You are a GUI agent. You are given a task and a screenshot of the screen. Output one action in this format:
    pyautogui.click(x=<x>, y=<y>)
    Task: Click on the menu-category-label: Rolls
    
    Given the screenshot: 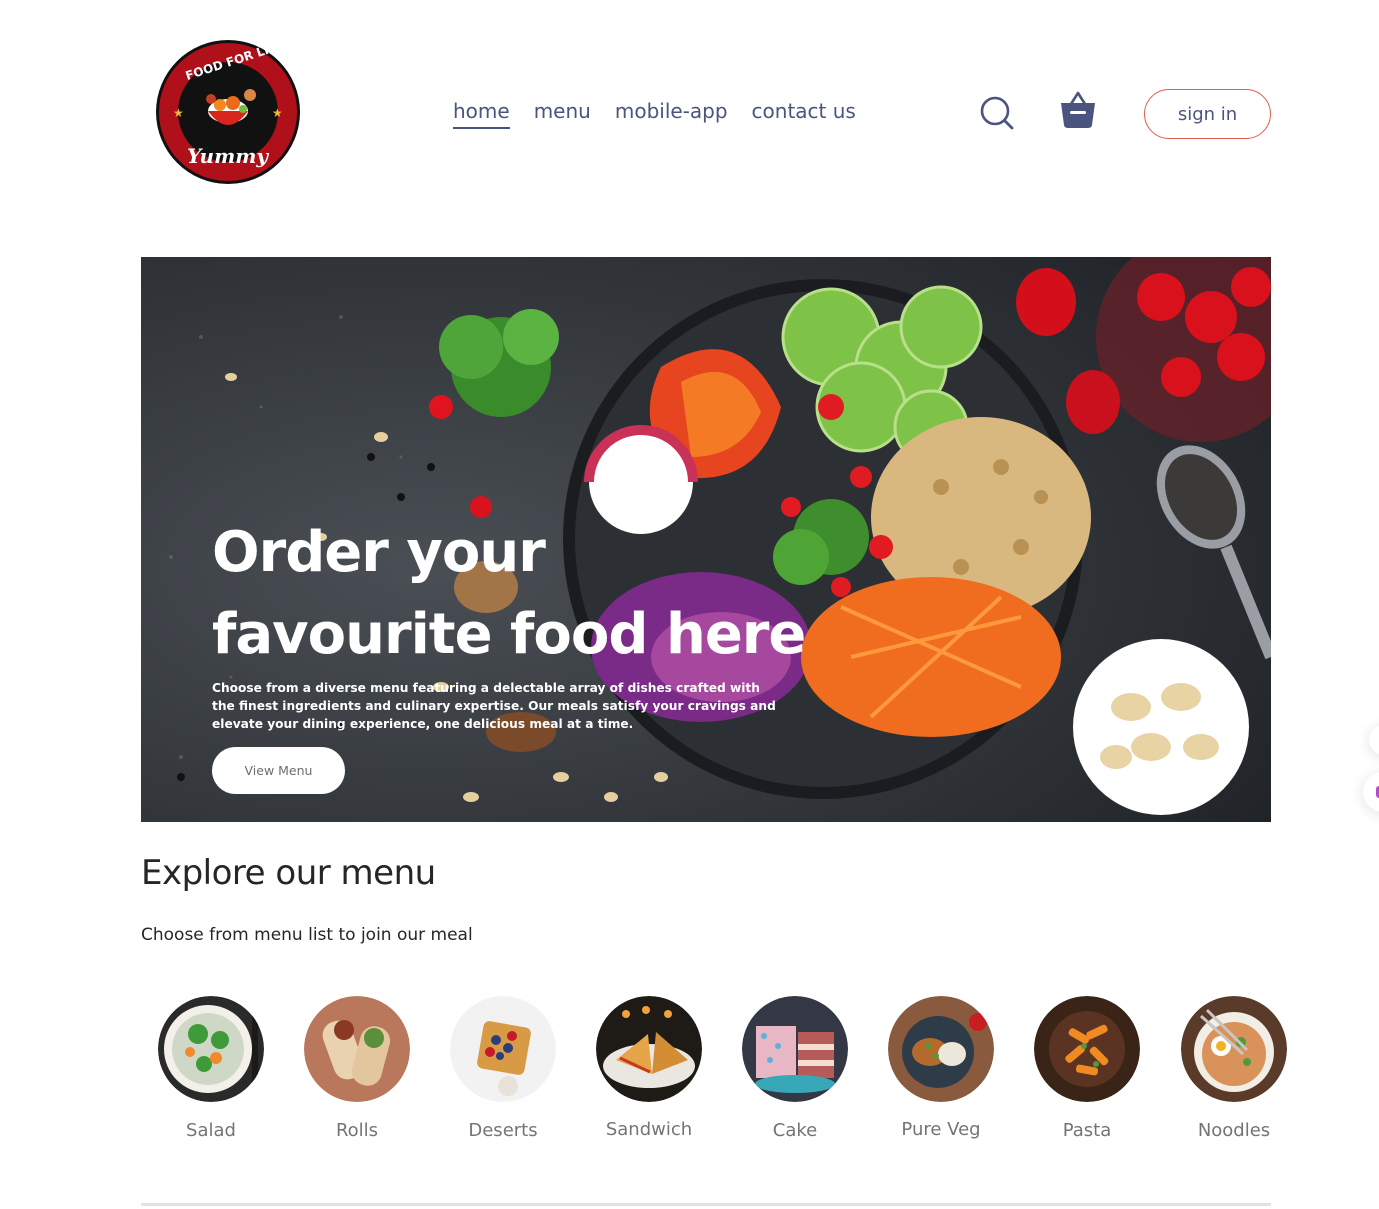 What is the action you would take?
    pyautogui.click(x=357, y=1130)
    